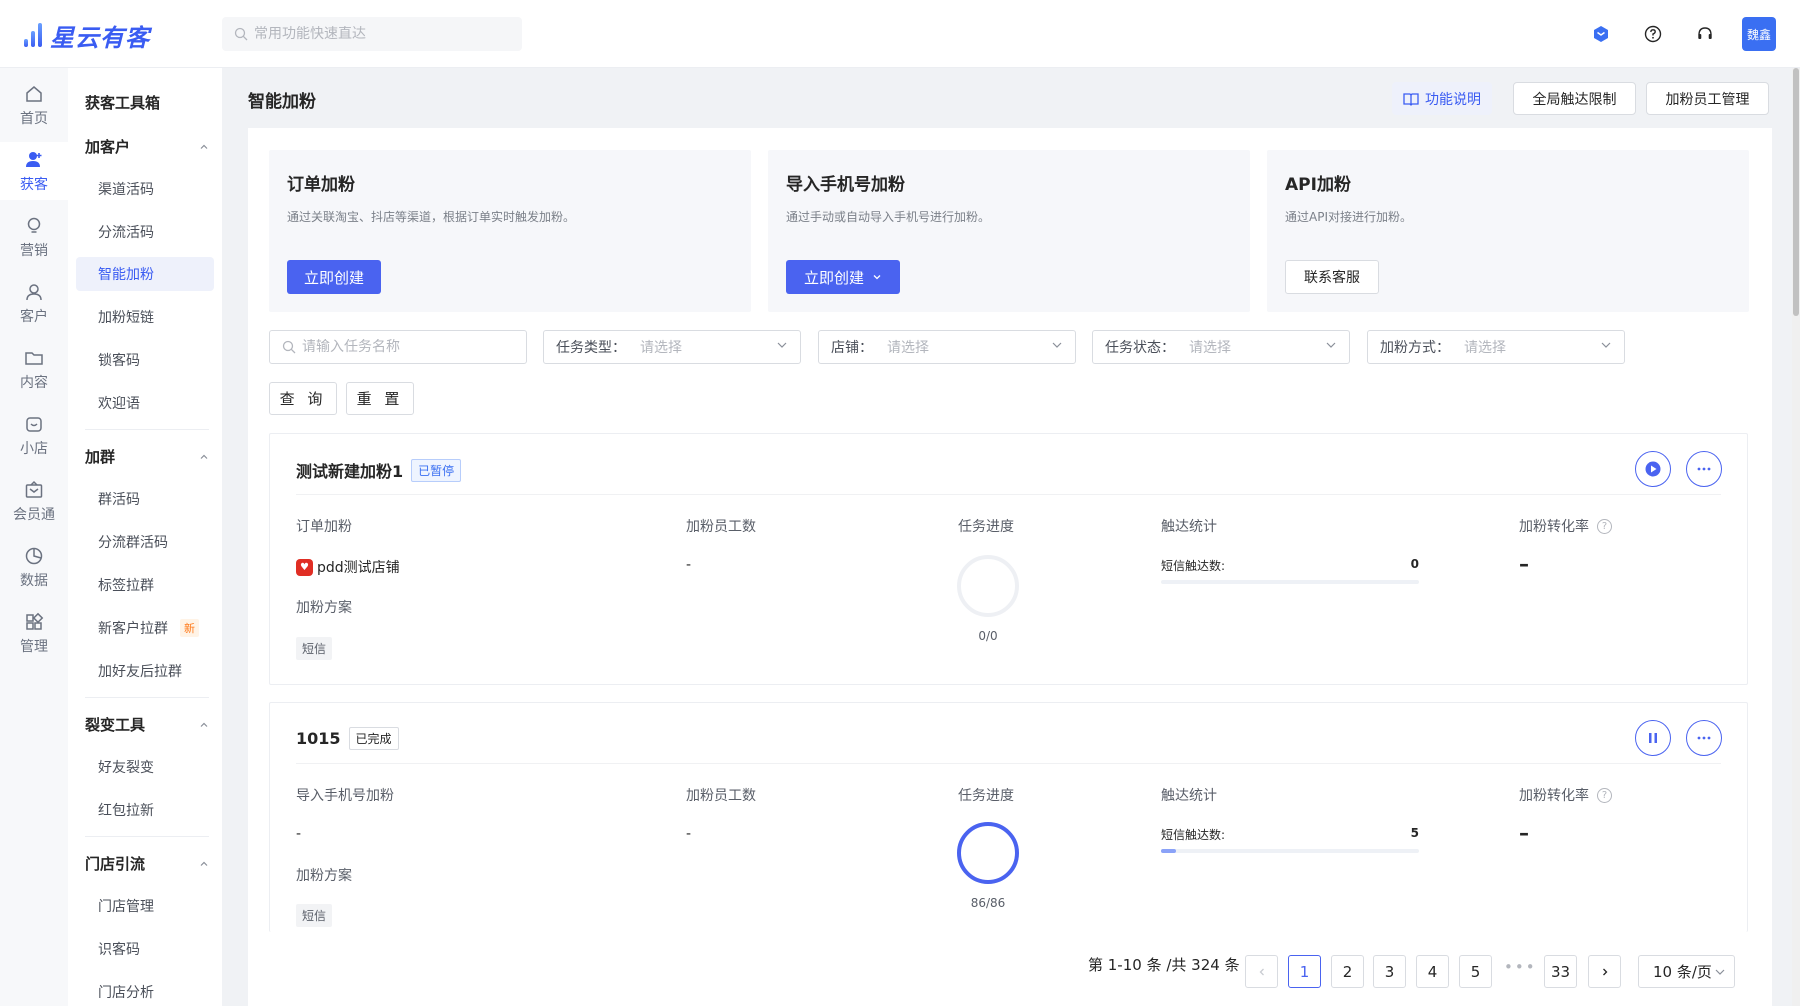  What do you see at coordinates (988, 586) in the screenshot?
I see `progress-ring` at bounding box center [988, 586].